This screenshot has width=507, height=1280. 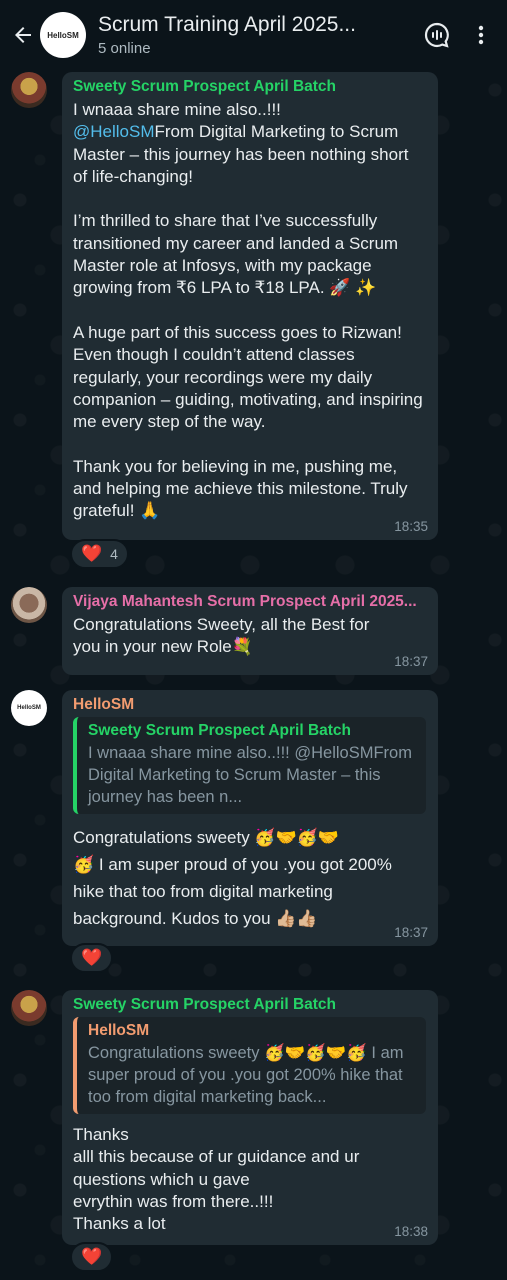 I want to click on chat-title-block: Scrum Training April 2025... 5 online, so click(x=256, y=35).